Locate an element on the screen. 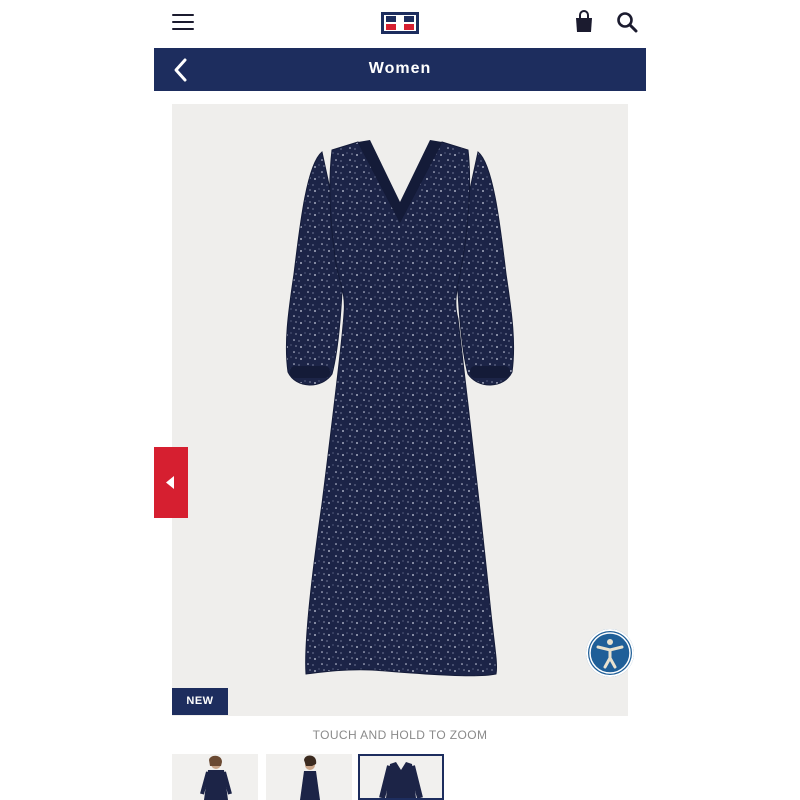  product-flat-image is located at coordinates (401, 780).